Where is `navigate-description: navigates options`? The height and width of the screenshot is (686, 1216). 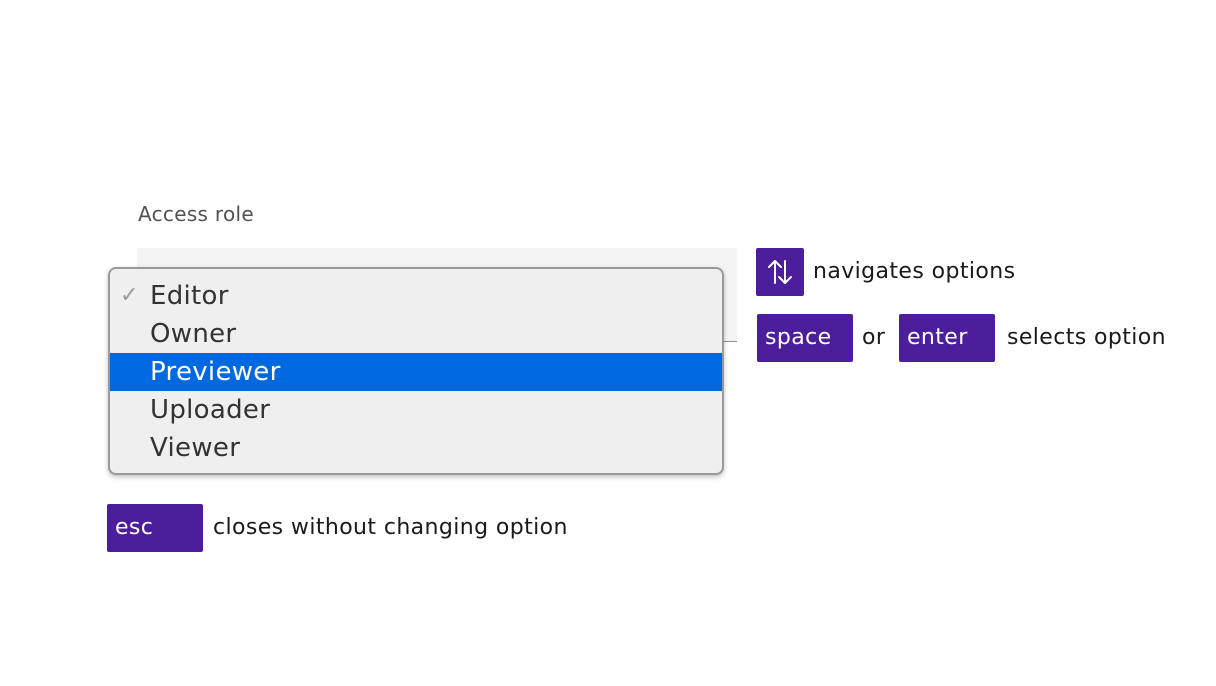
navigate-description: navigates options is located at coordinates (914, 271).